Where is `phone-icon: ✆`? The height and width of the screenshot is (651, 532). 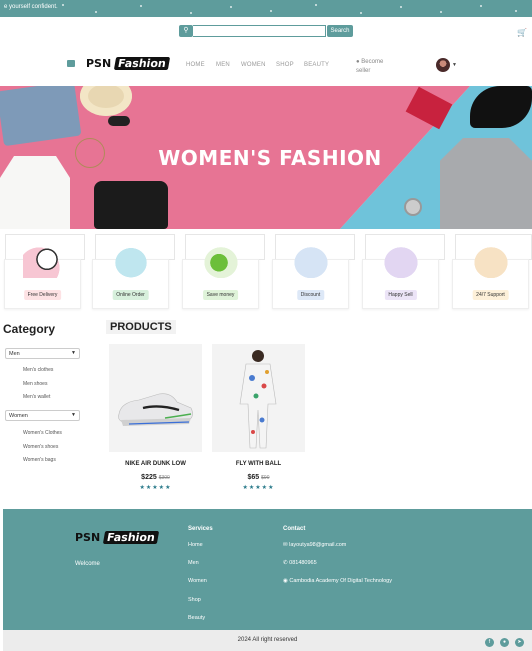
phone-icon: ✆ is located at coordinates (285, 563).